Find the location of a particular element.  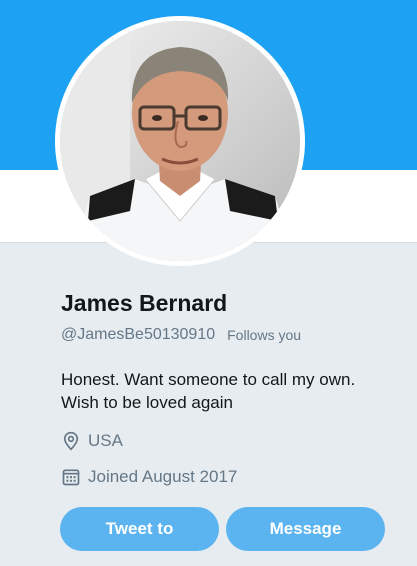

bio-line: Wish to be loved again is located at coordinates (147, 402).